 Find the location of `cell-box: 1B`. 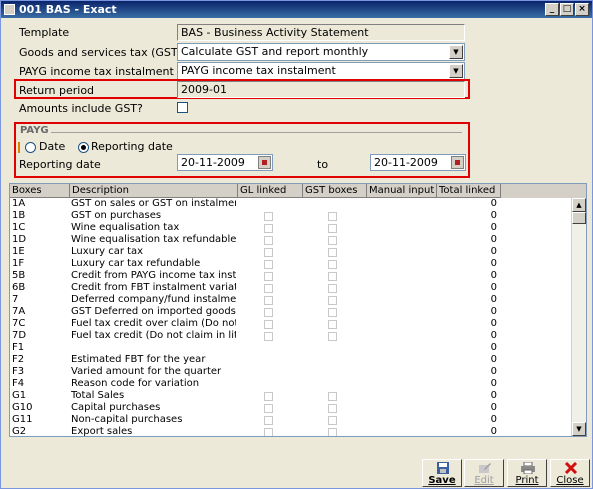

cell-box: 1B is located at coordinates (19, 215).